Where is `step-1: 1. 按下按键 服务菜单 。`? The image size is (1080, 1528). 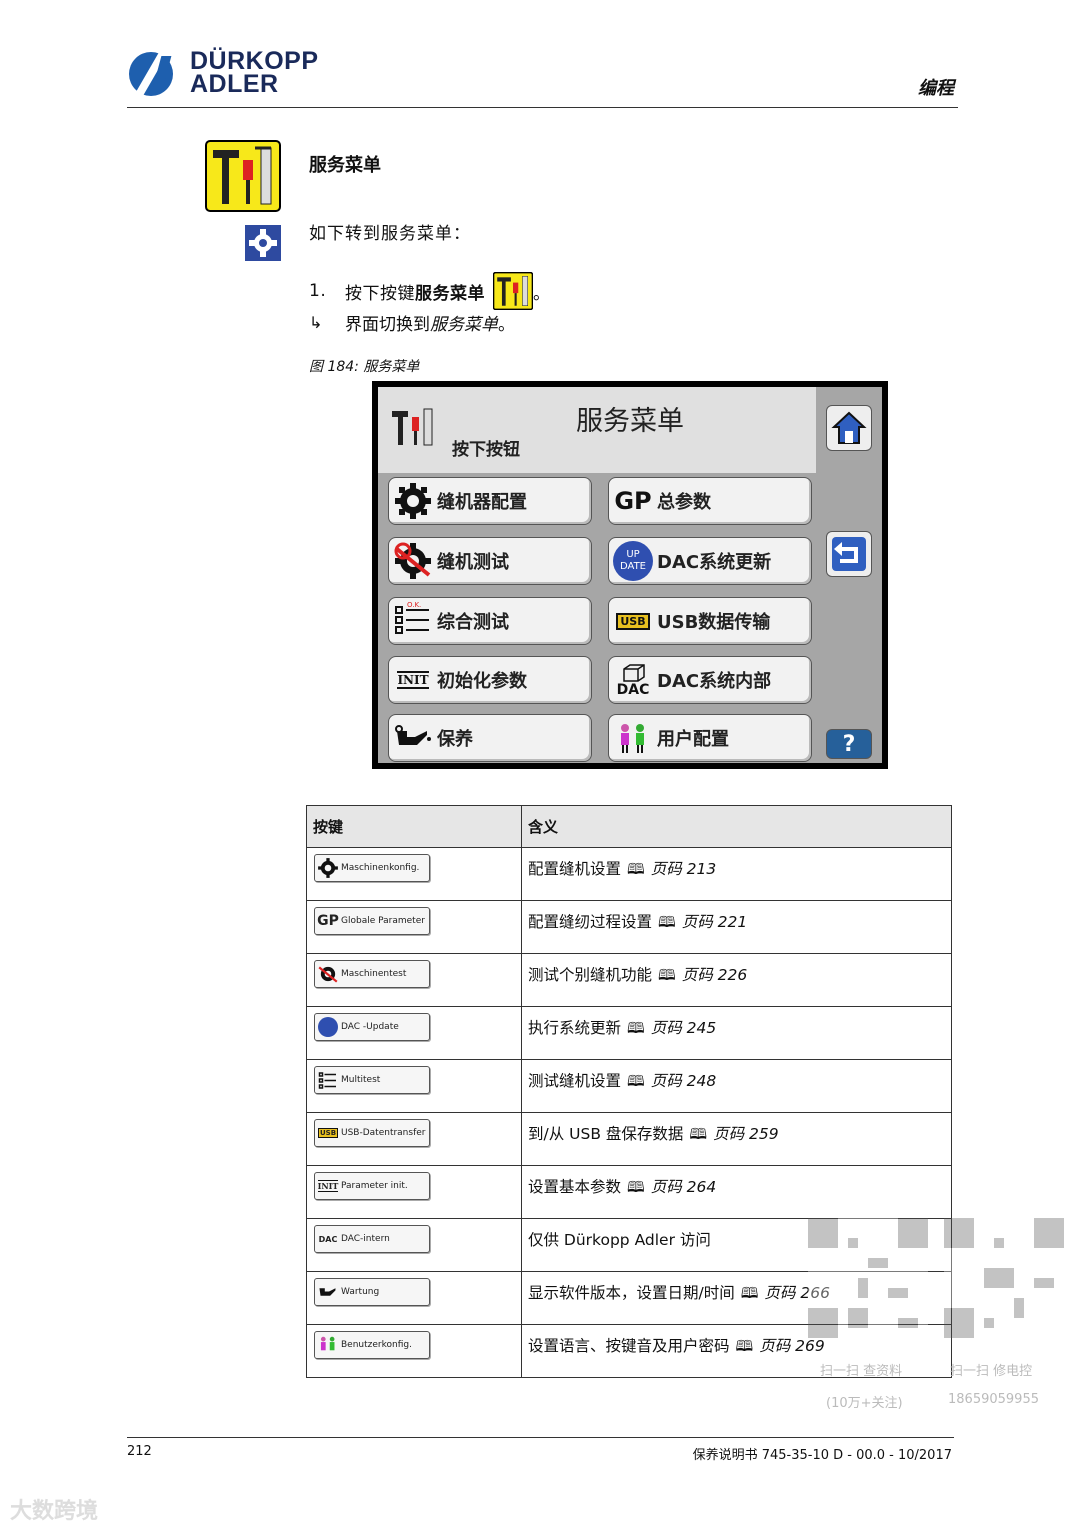 step-1: 1. 按下按键 服务菜单 。 is located at coordinates (430, 291).